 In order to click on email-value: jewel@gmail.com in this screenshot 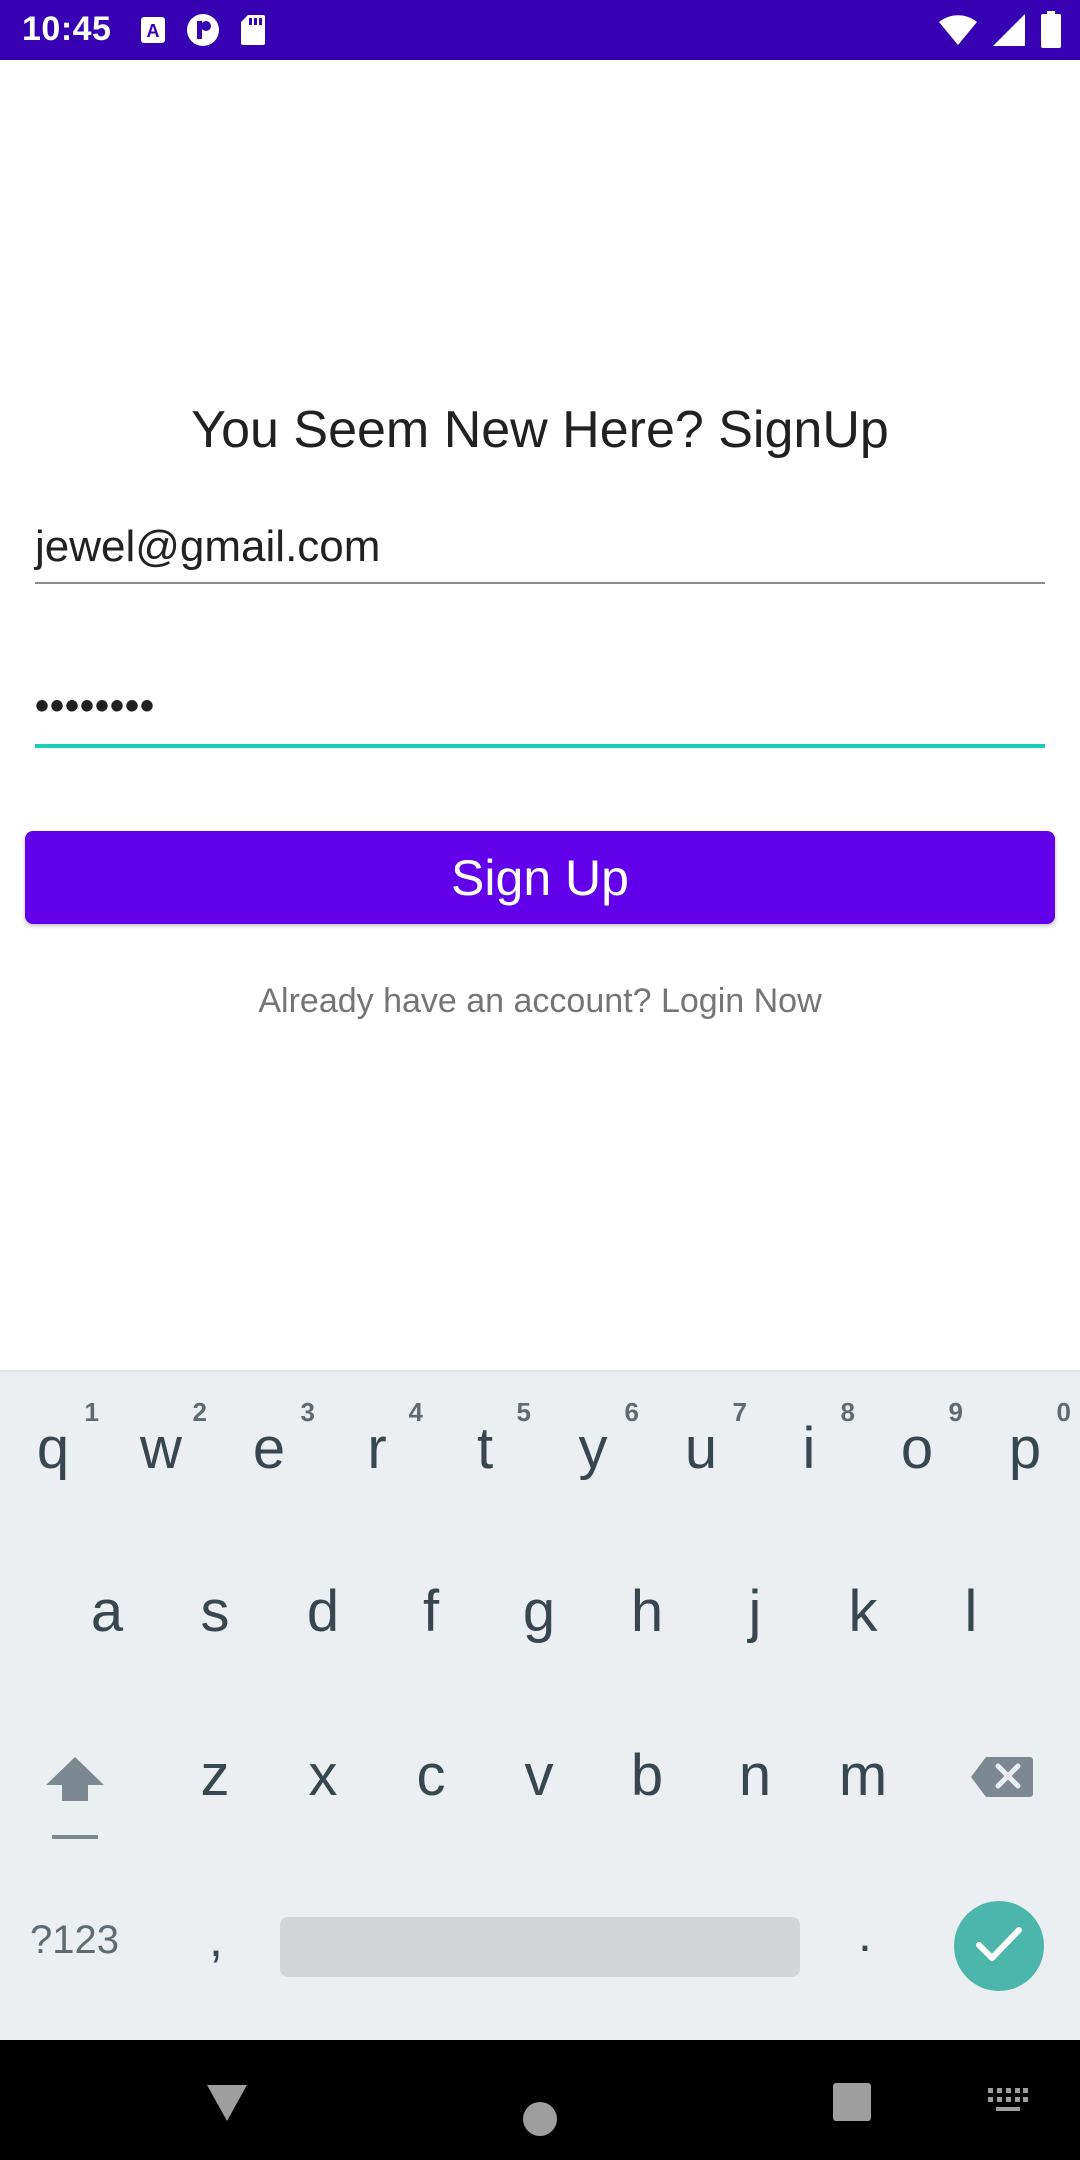, I will do `click(208, 546)`.